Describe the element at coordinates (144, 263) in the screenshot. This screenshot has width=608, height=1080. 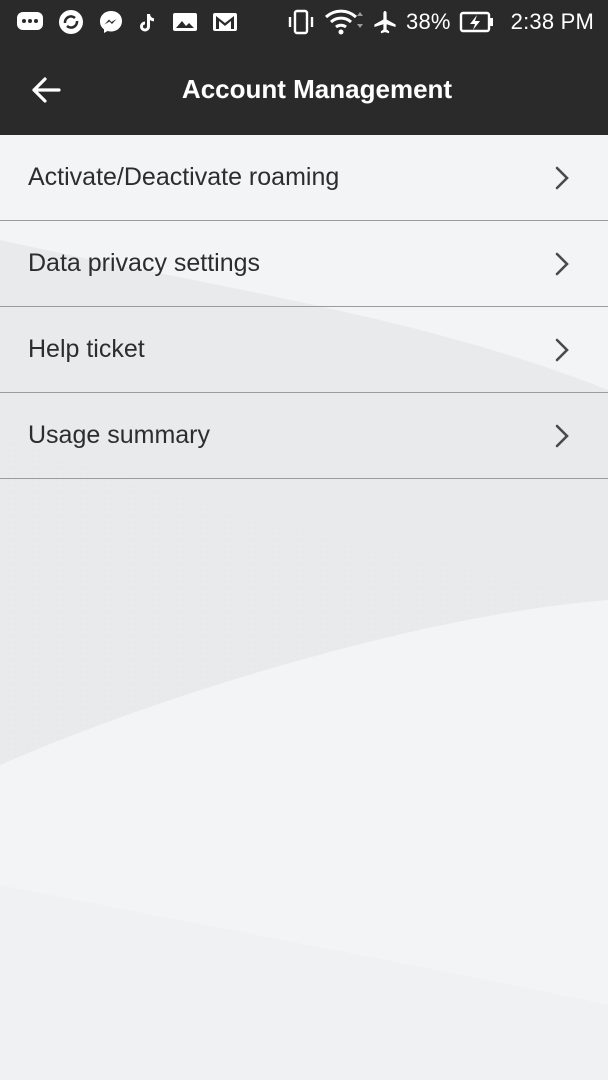
I see `menu-item-label: Data privacy settings` at that location.